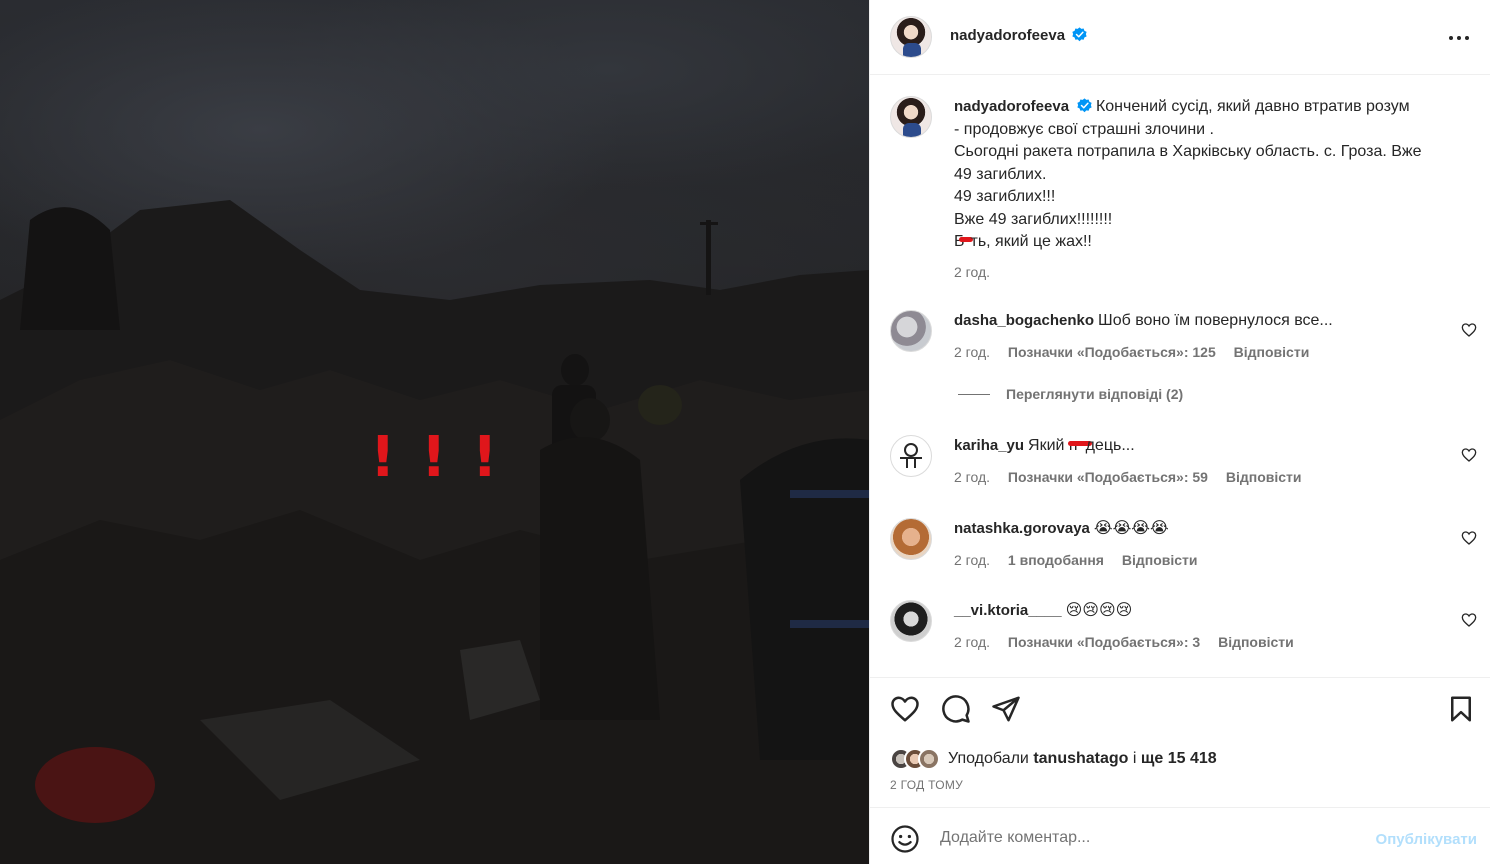 The image size is (1490, 864). I want to click on likes-summary: Уподобали tanushatago і ще 15 418, so click(1053, 759).